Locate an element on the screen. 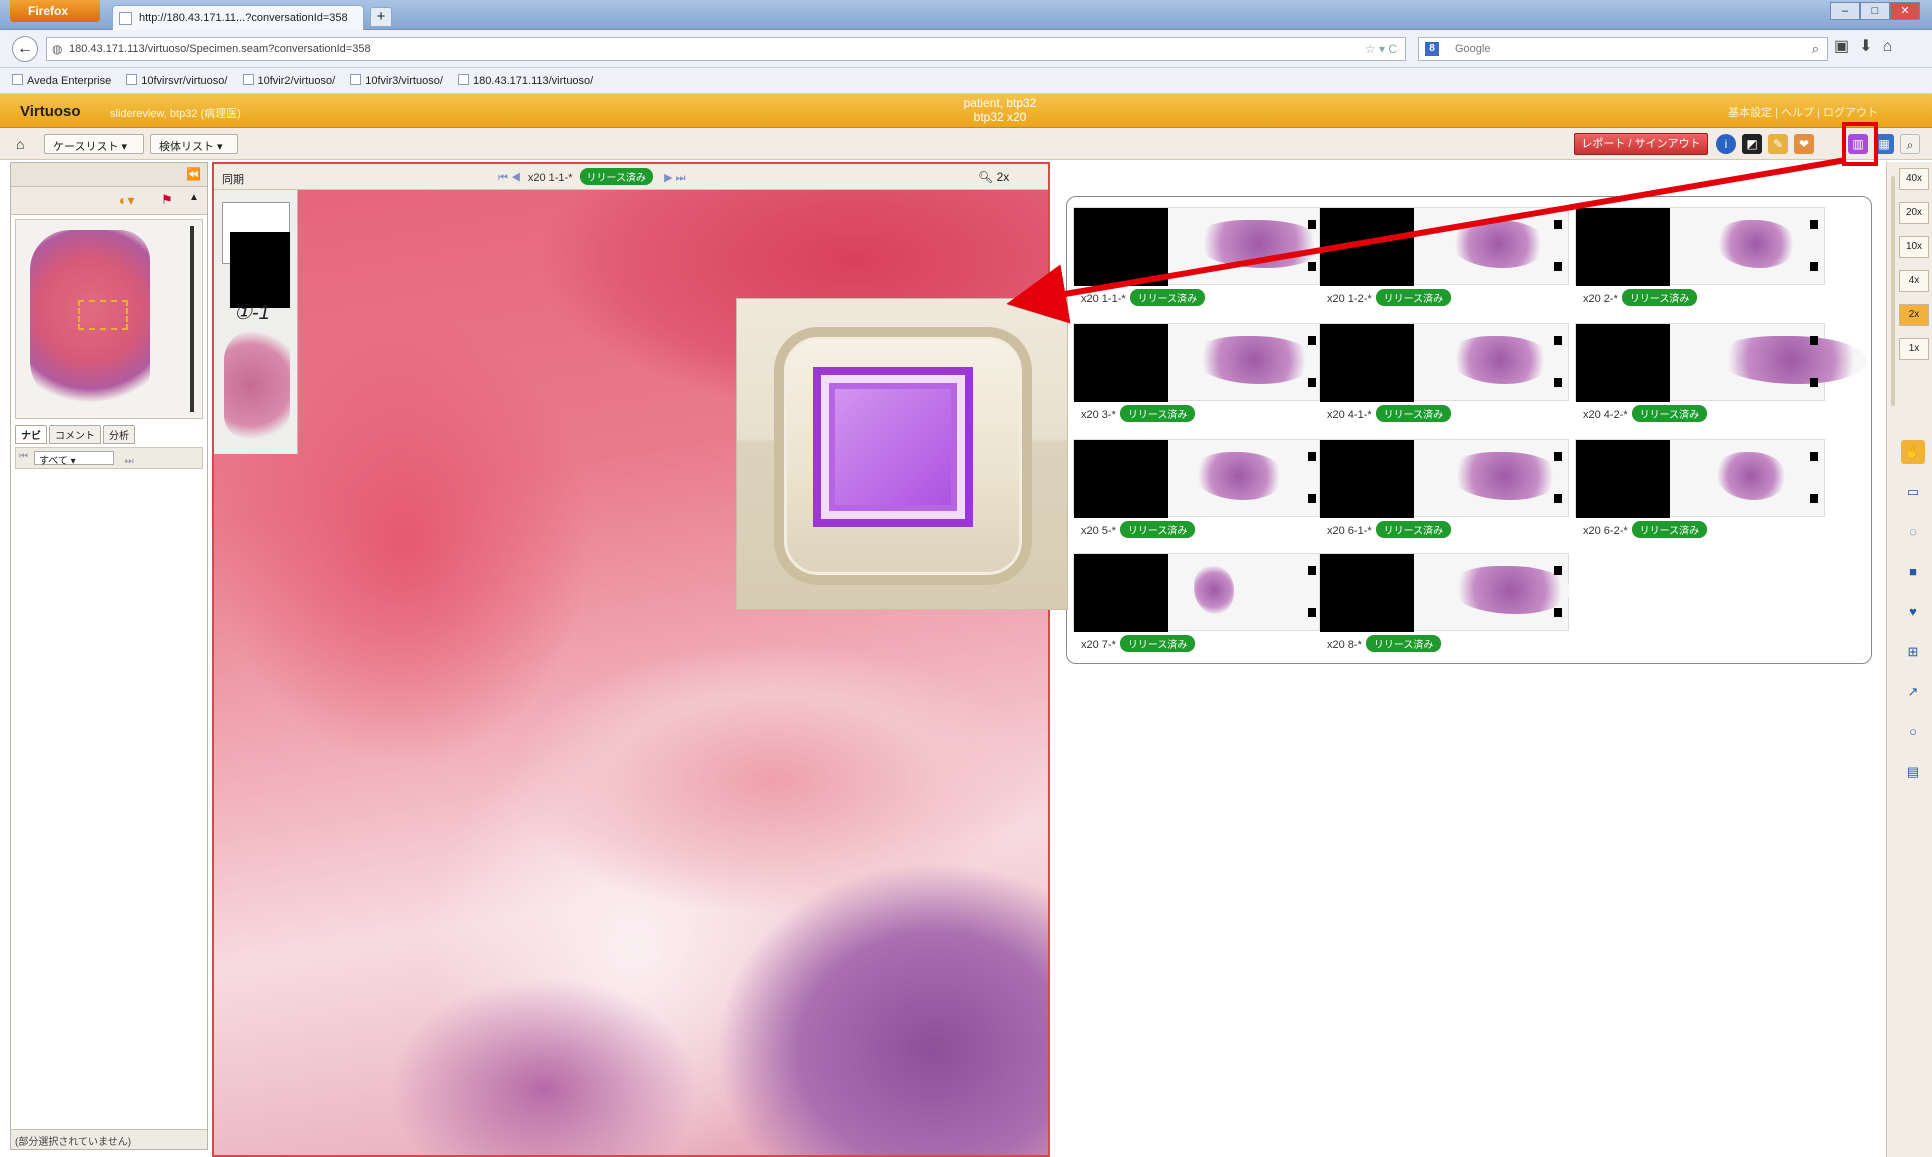 Image resolution: width=1932 pixels, height=1157 pixels. pan-icon: ✋ is located at coordinates (1913, 452).